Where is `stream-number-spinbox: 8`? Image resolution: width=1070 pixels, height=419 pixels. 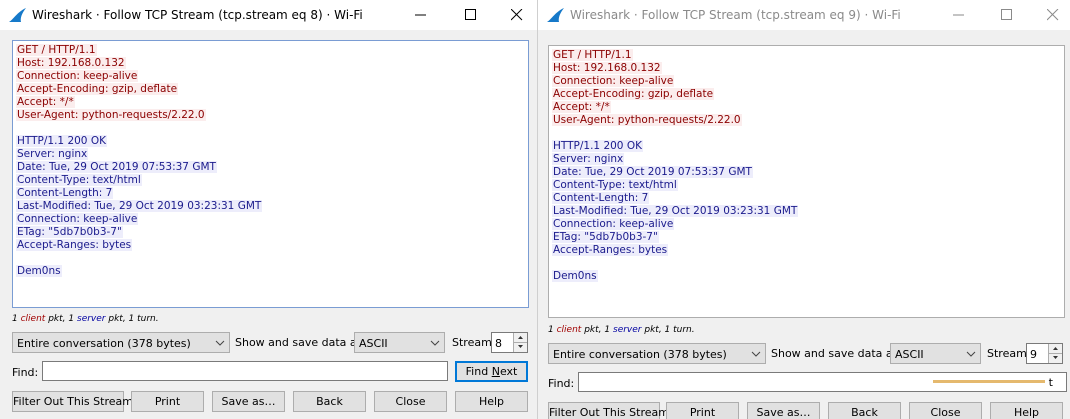
stream-number-spinbox: 8 is located at coordinates (509, 342).